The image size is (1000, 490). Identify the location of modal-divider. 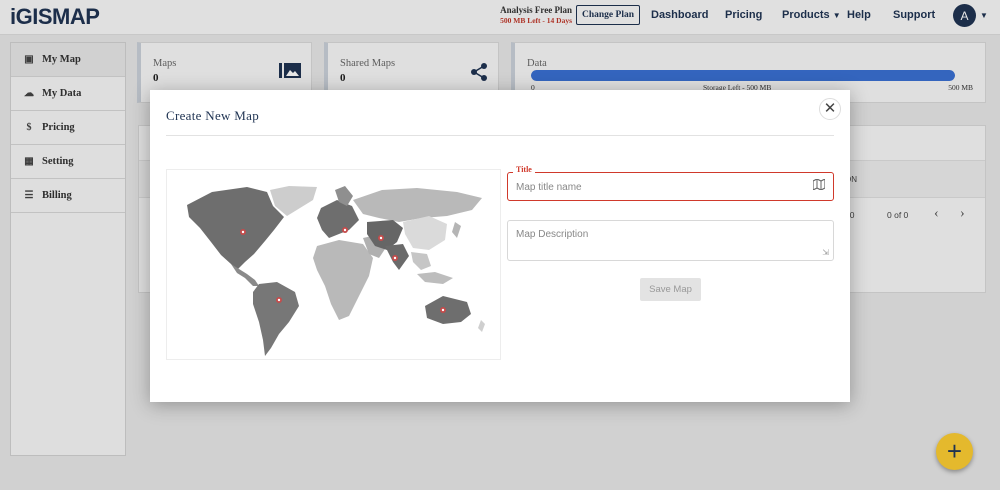
(500, 135).